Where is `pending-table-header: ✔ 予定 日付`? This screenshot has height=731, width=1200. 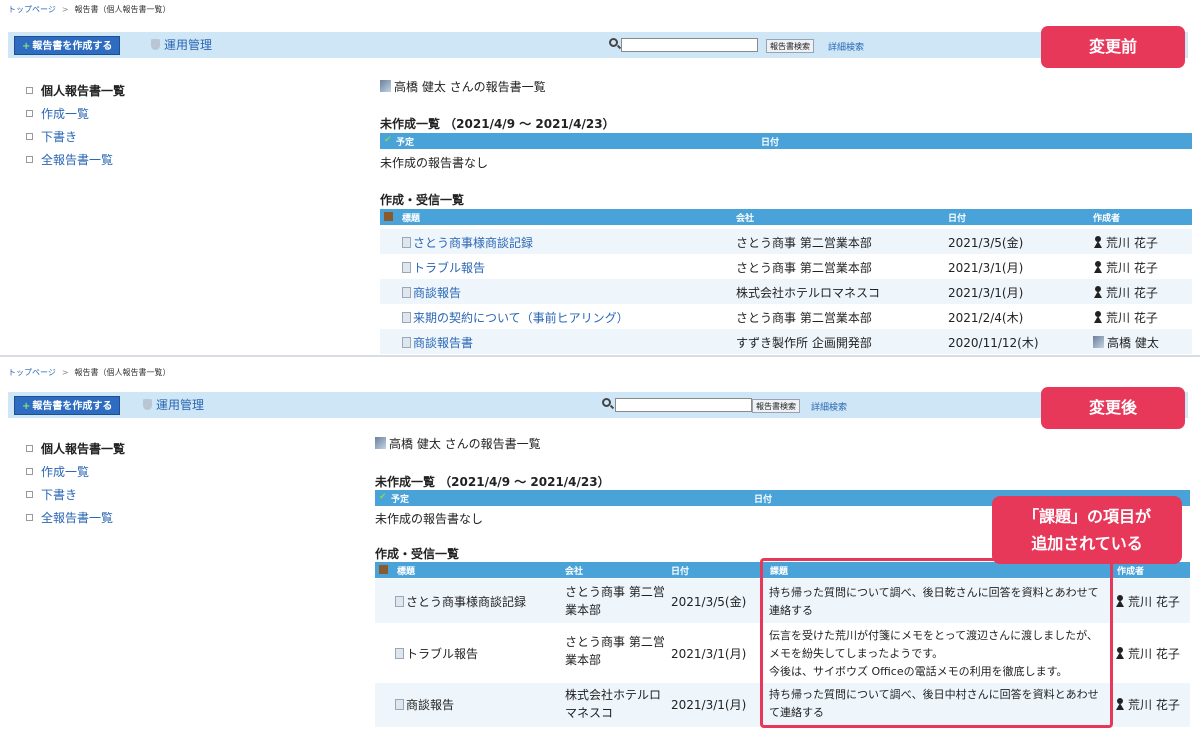 pending-table-header: ✔ 予定 日付 is located at coordinates (786, 141).